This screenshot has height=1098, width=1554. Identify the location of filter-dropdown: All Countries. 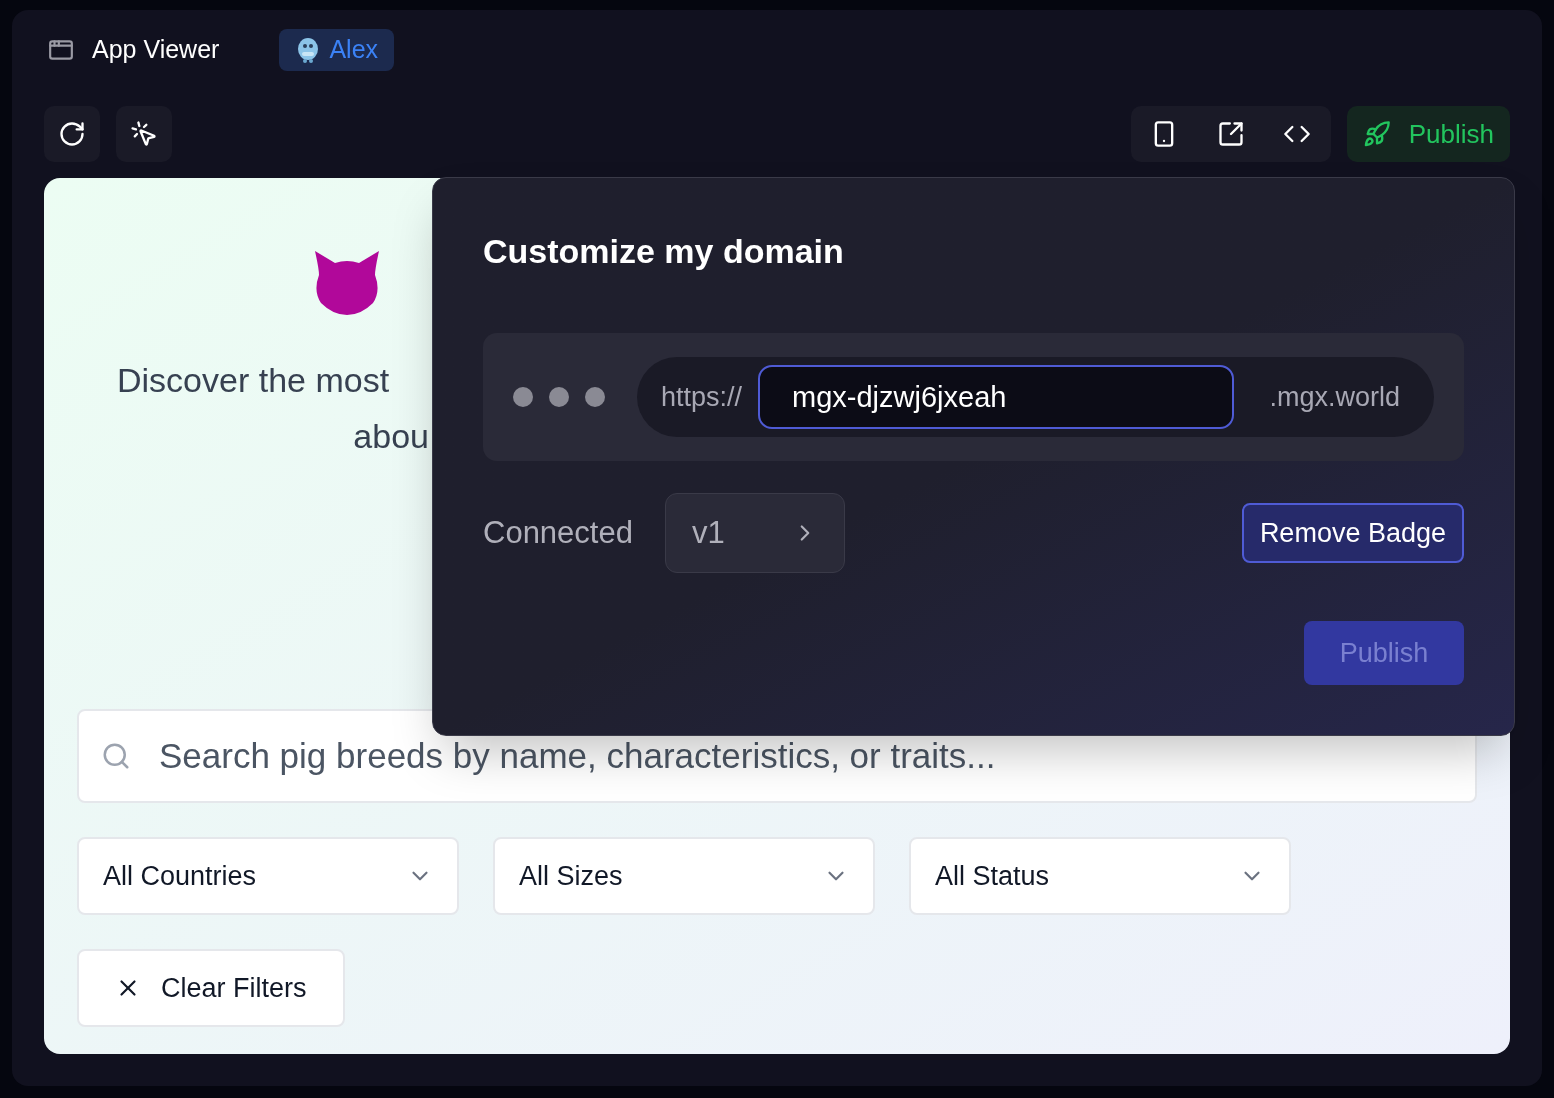
(268, 876).